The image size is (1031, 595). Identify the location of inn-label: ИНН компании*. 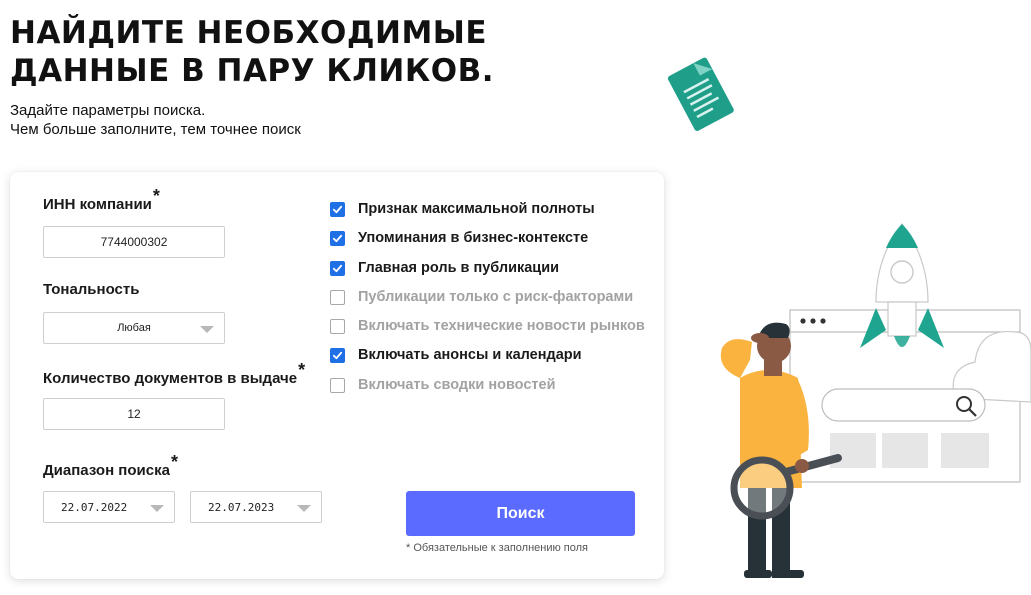
(101, 199).